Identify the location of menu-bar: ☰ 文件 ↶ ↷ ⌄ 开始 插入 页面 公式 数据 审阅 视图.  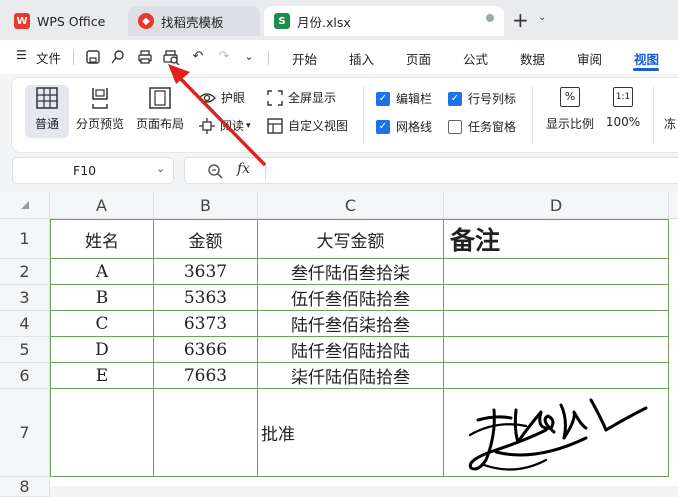
(339, 57).